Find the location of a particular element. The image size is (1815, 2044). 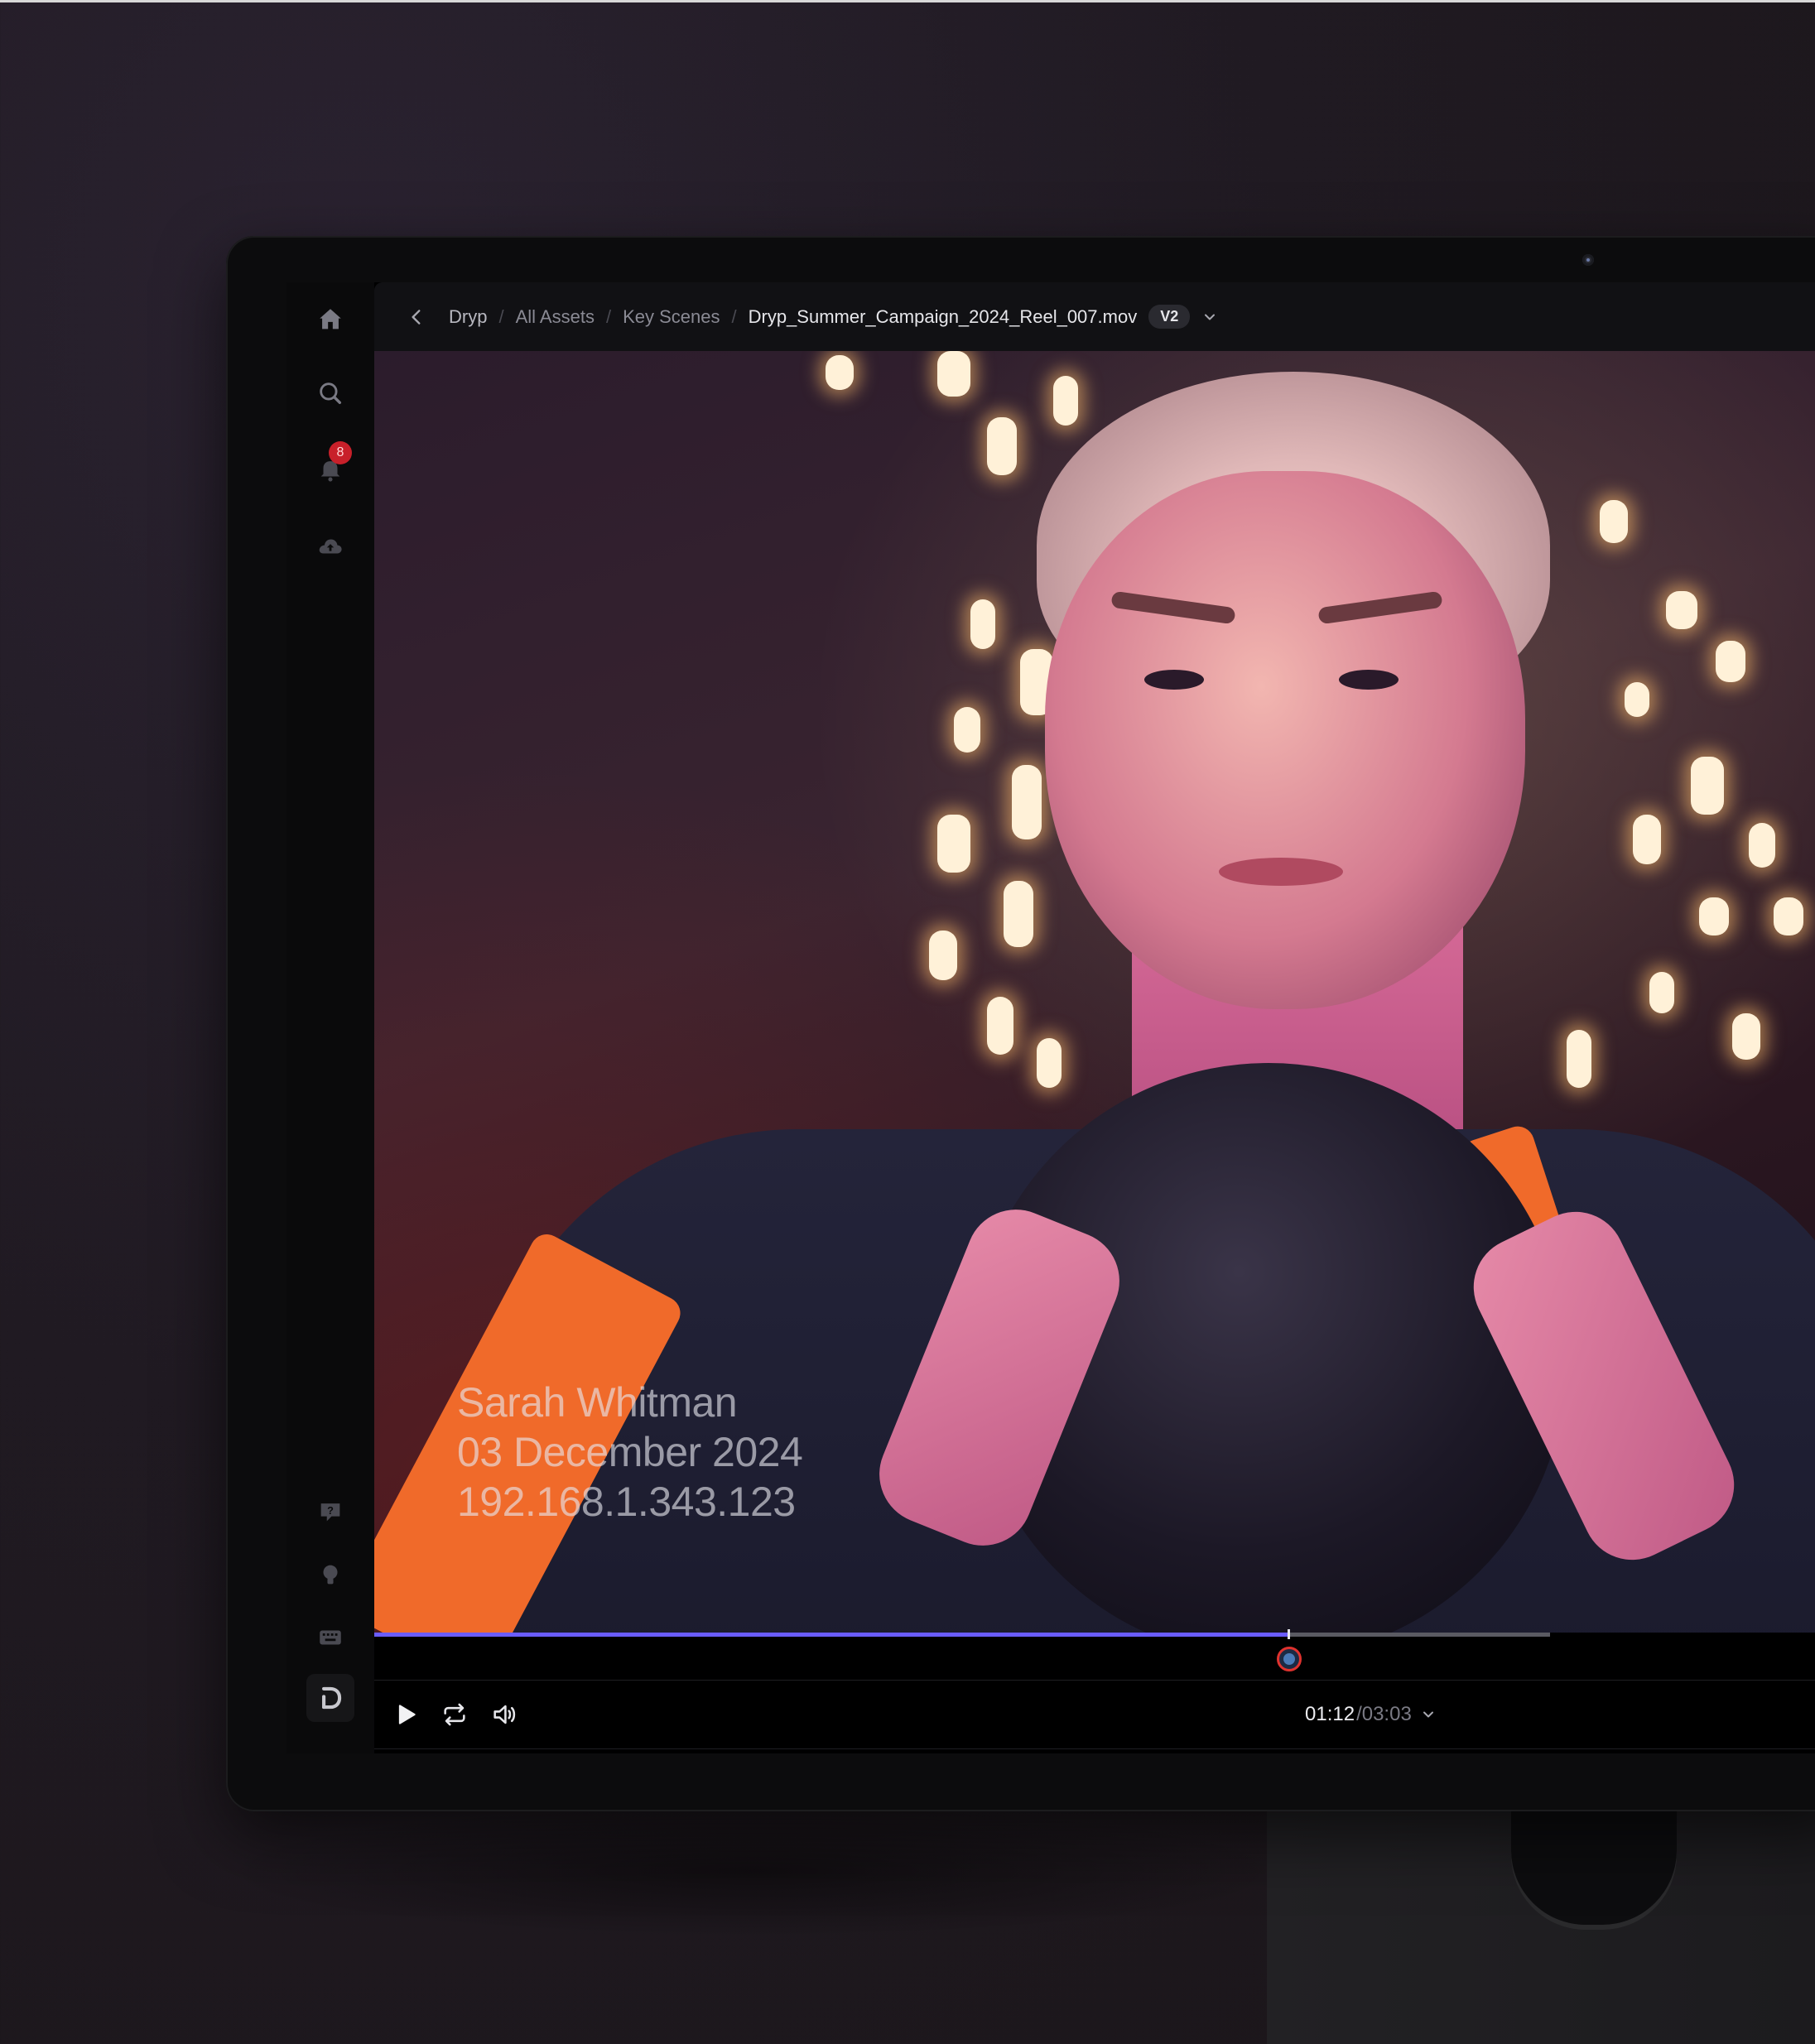

loop-button is located at coordinates (454, 1714).